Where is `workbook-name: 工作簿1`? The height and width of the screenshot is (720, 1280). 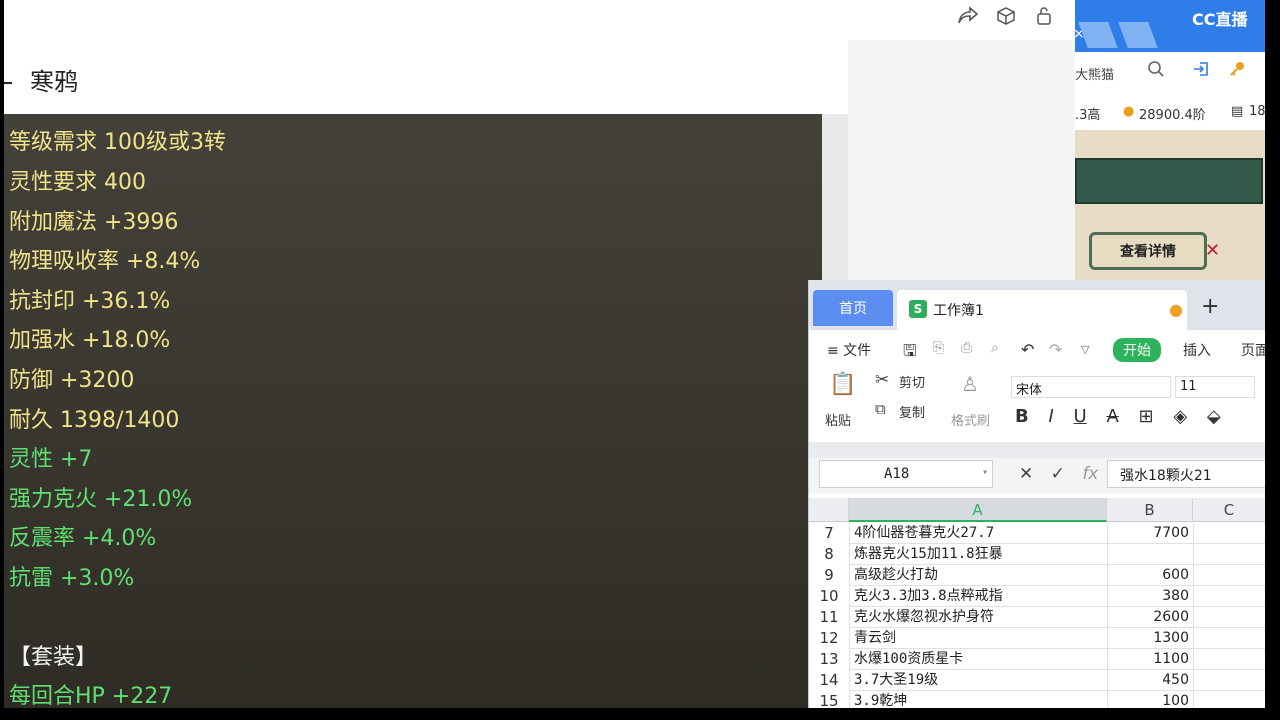
workbook-name: 工作簿1 is located at coordinates (958, 311).